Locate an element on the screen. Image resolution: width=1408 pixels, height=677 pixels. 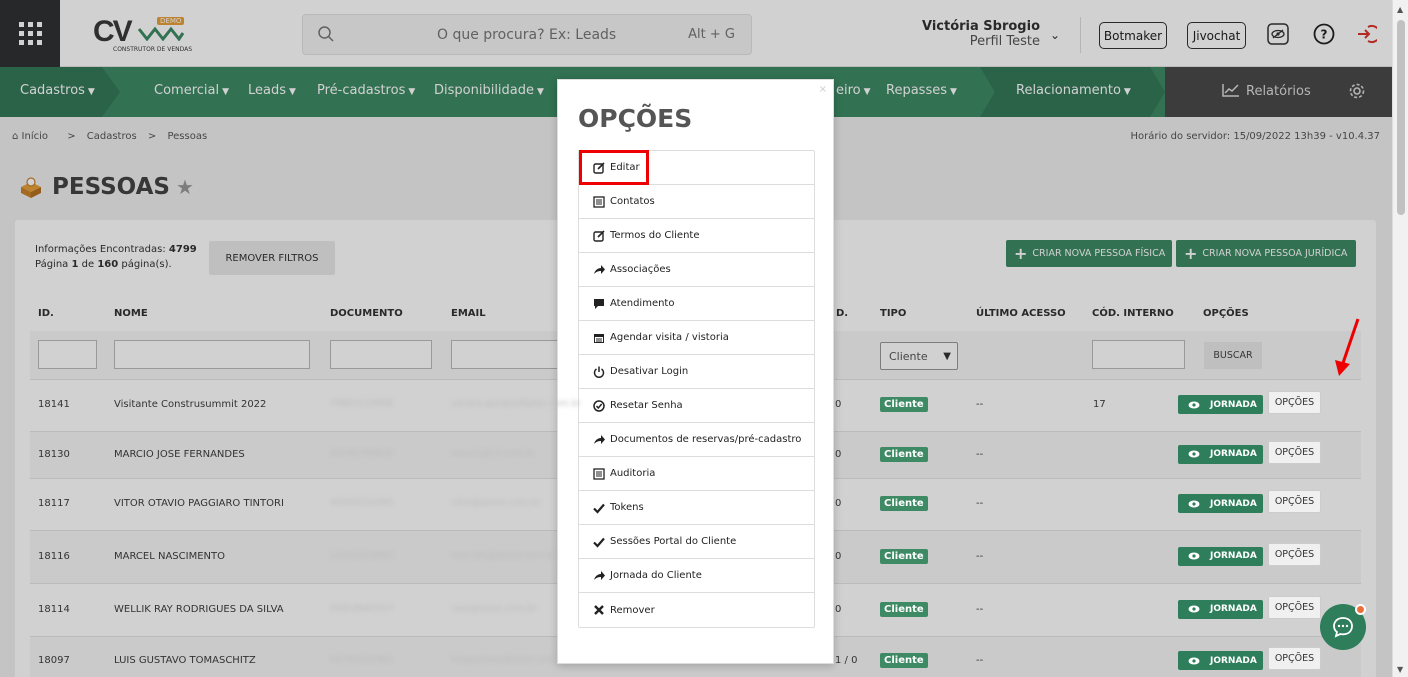
row-nome: MARCIO JOSE FERNANDES is located at coordinates (179, 454).